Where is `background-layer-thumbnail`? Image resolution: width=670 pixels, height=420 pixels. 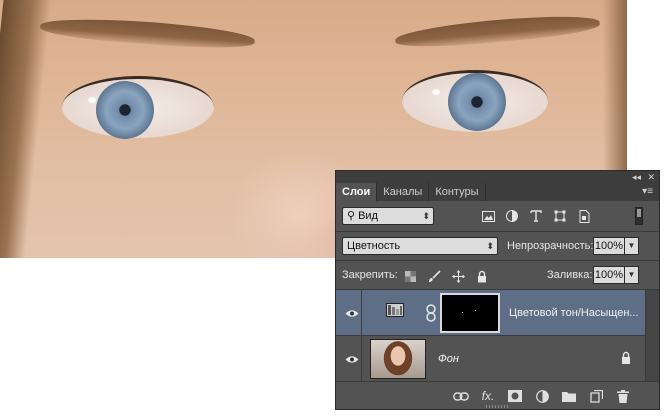
background-layer-thumbnail is located at coordinates (398, 359).